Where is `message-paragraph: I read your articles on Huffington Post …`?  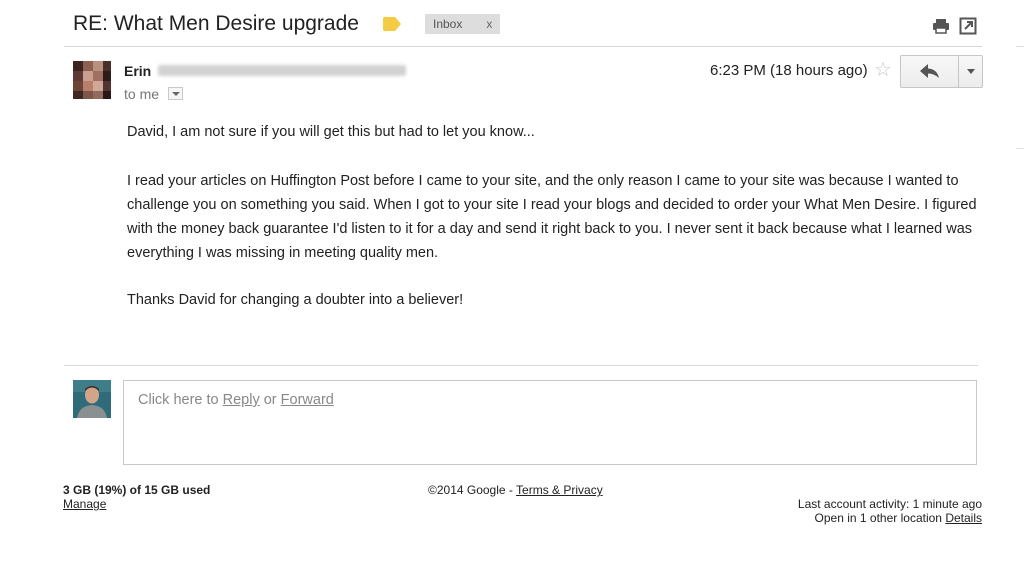 message-paragraph: I read your articles on Huffington Post … is located at coordinates (552, 217).